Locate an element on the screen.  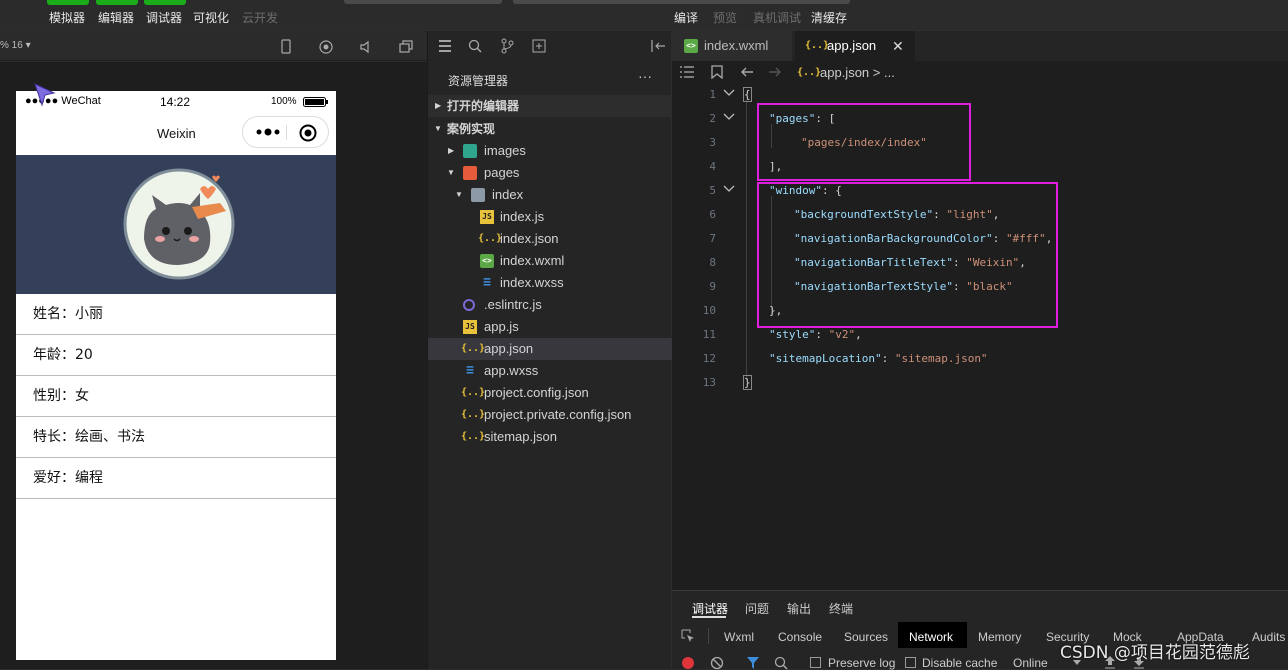
record-icon is located at coordinates (326, 47).